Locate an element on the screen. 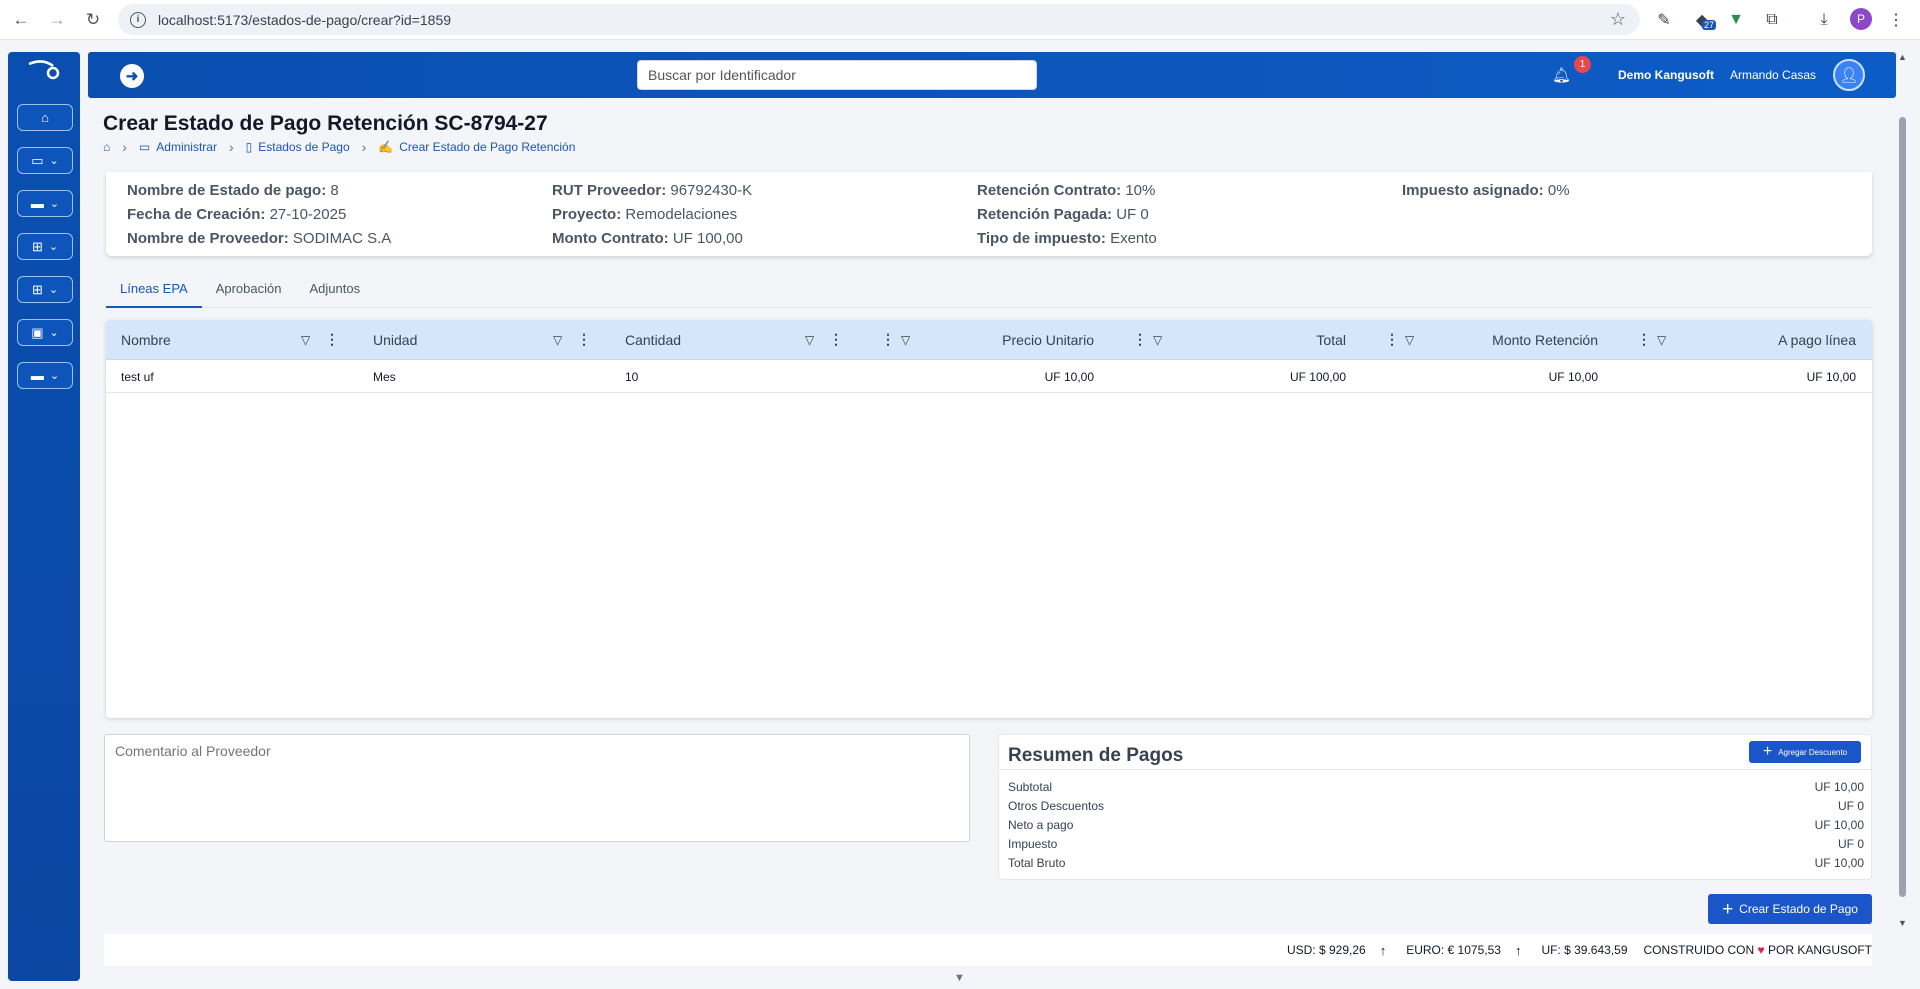 This screenshot has height=989, width=1920. cell-unidad: Mes is located at coordinates (384, 377).